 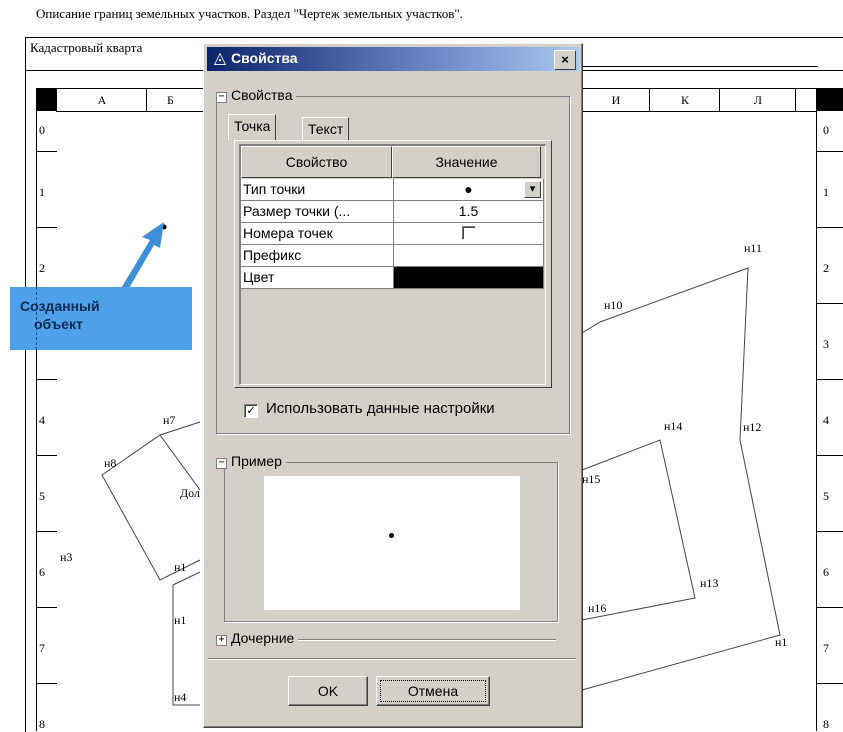 I want to click on point-label: н11, so click(x=753, y=248).